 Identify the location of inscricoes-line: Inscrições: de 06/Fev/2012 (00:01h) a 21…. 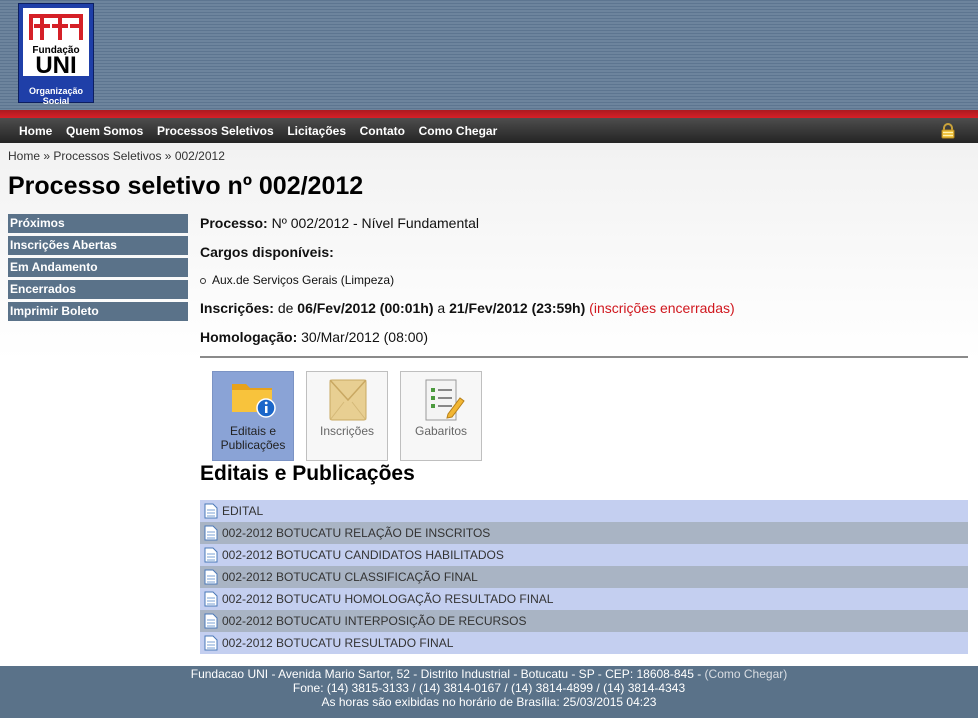
(467, 308).